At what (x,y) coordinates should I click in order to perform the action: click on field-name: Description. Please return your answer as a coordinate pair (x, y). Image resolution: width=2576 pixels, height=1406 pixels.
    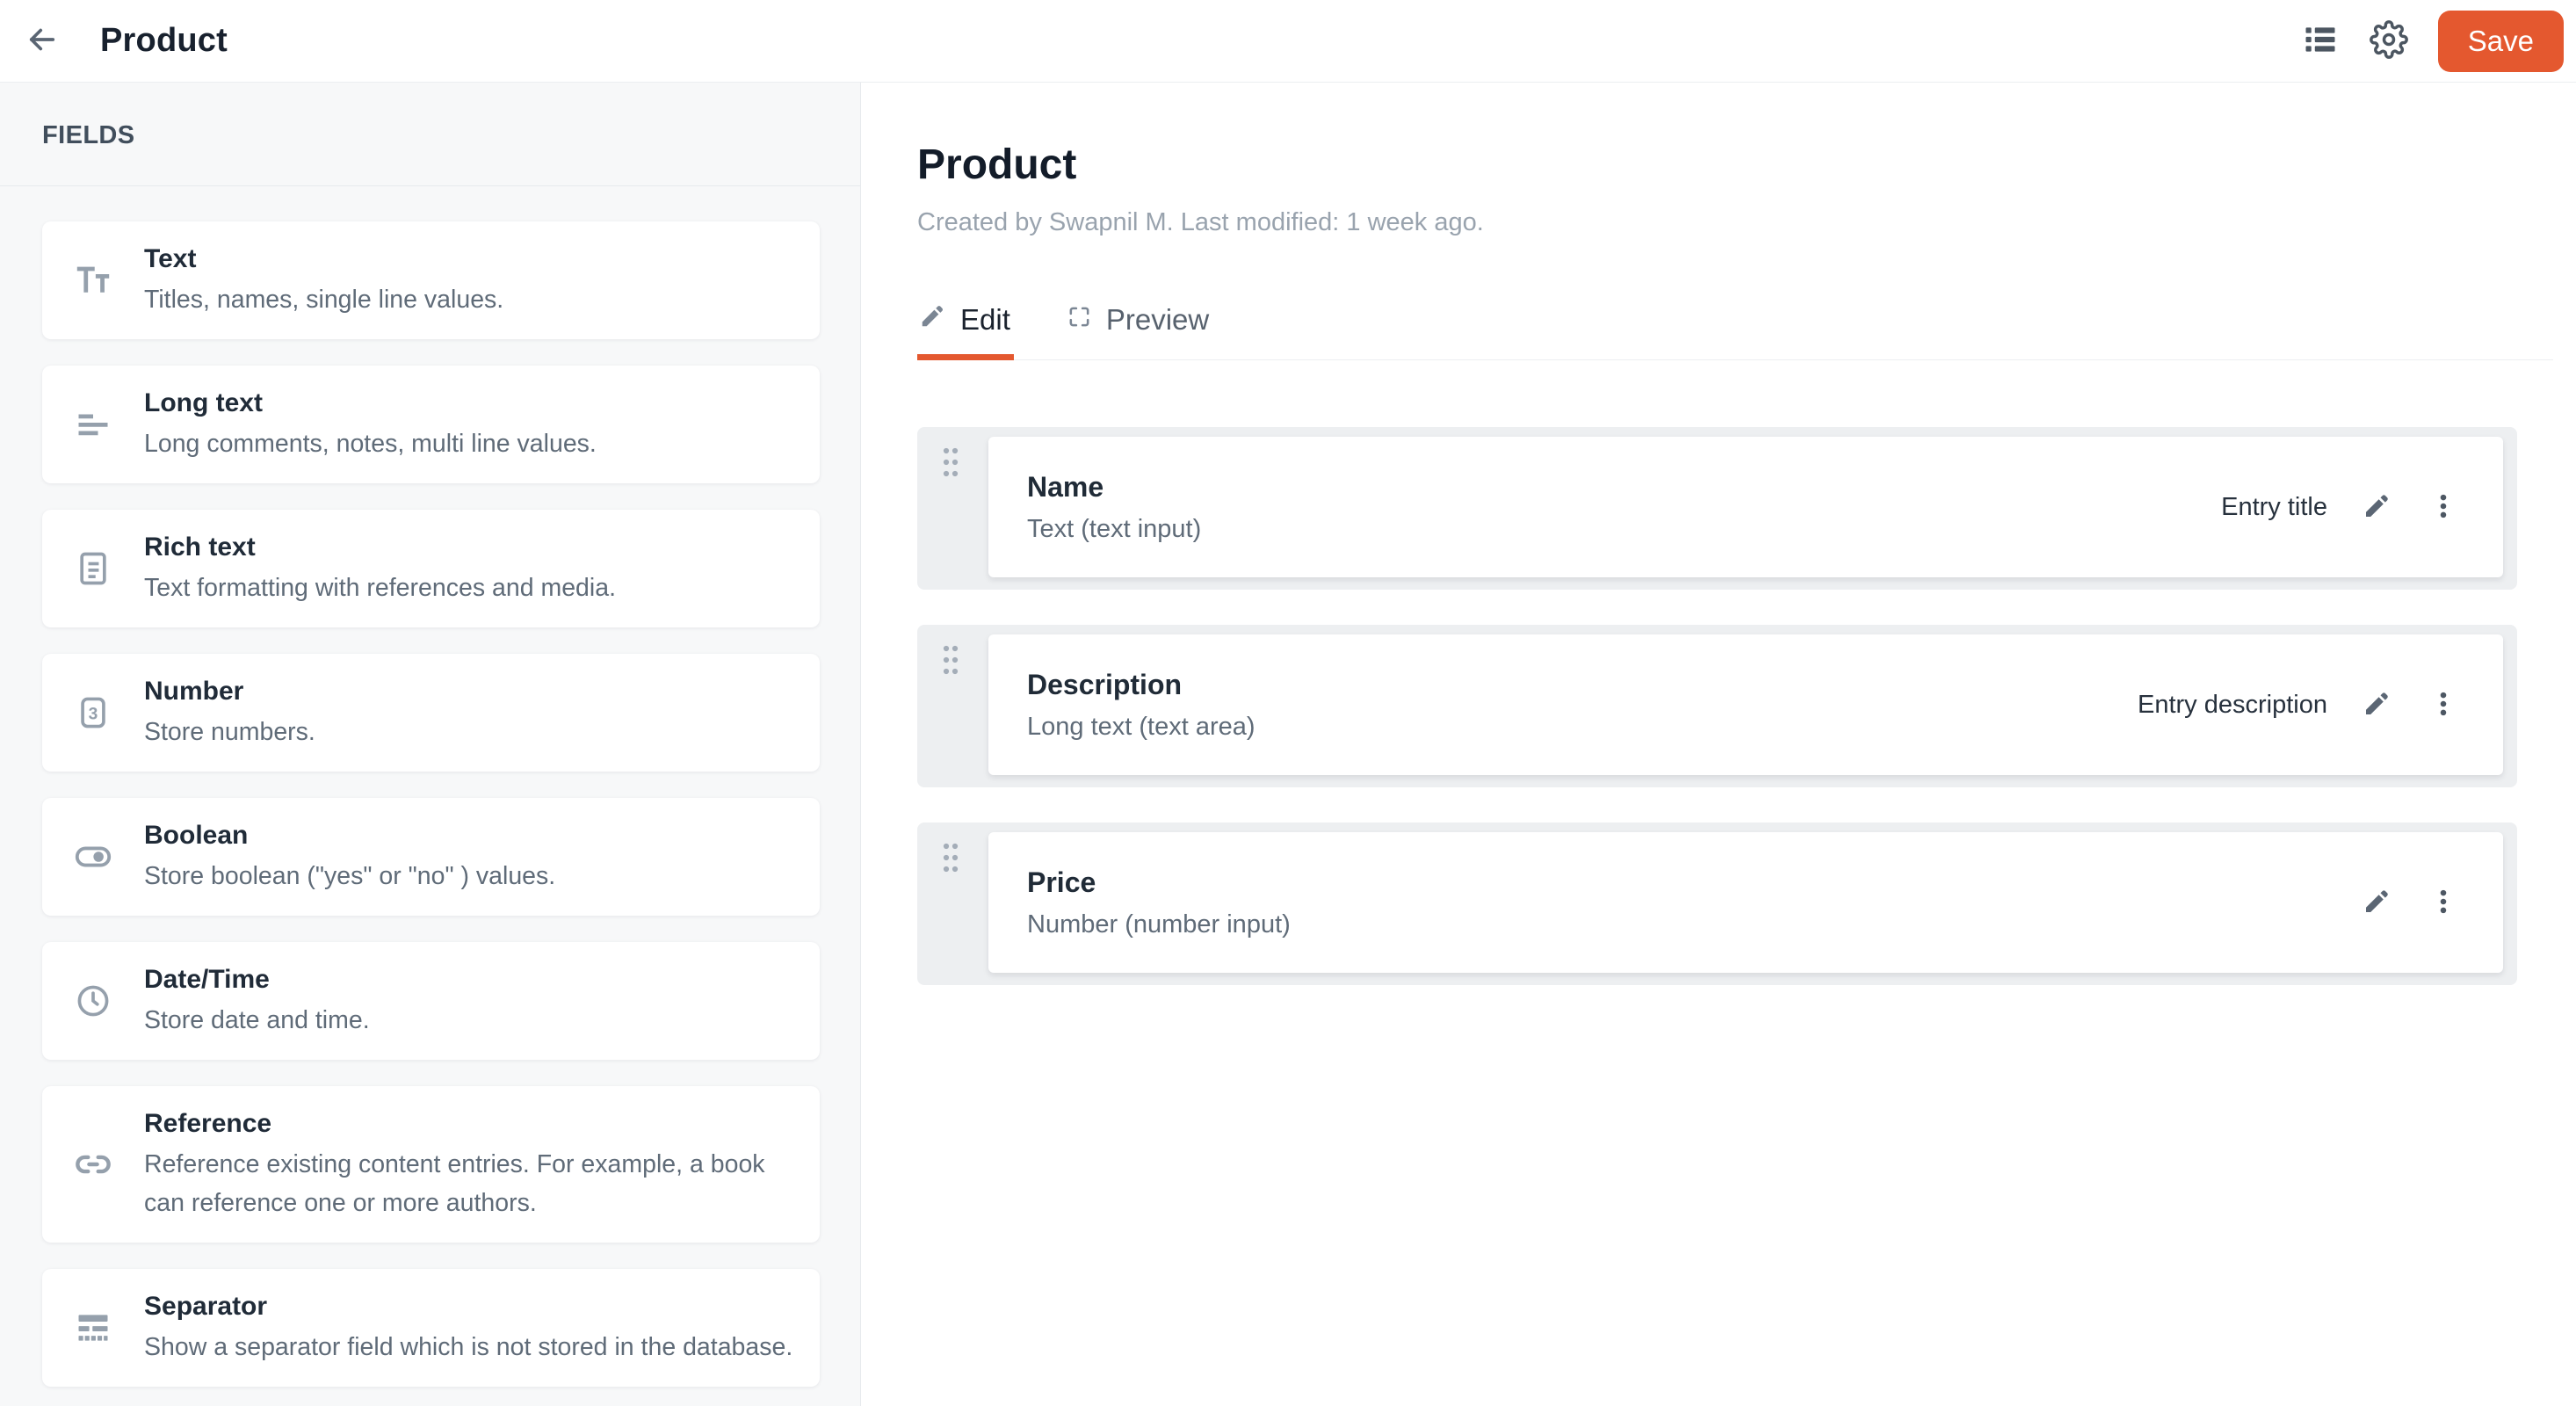
    Looking at the image, I should click on (1105, 684).